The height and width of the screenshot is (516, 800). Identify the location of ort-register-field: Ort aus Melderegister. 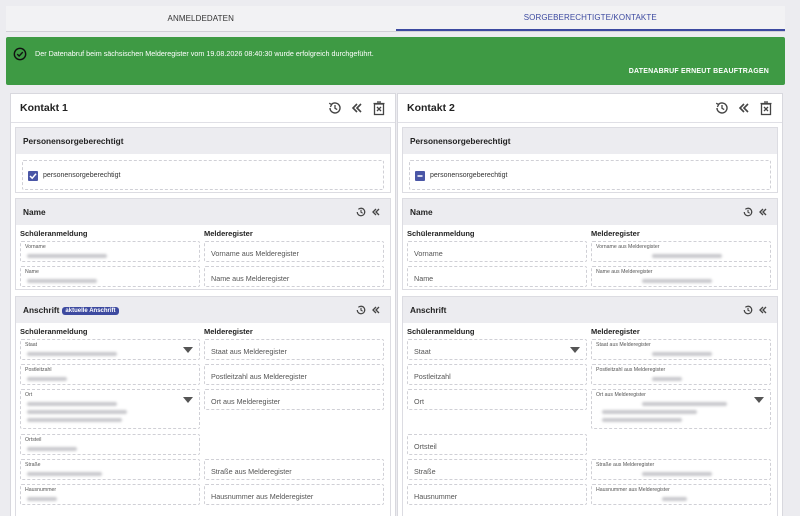
(294, 399).